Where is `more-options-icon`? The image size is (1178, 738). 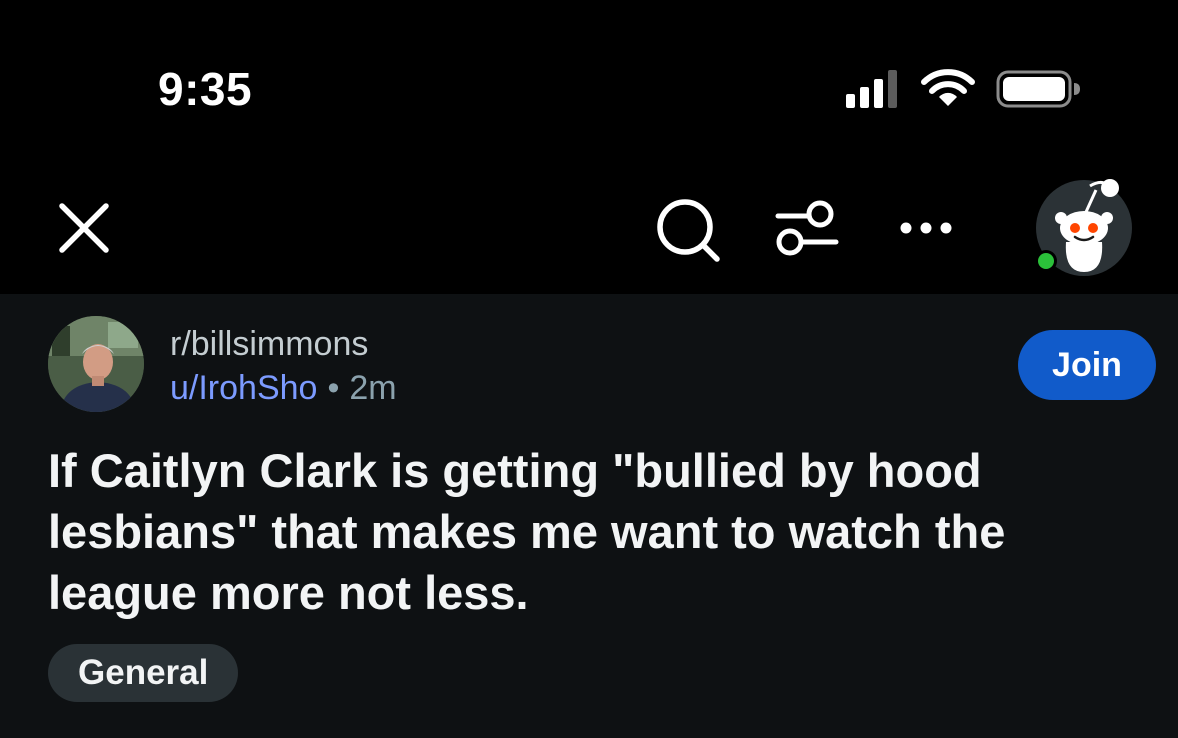 more-options-icon is located at coordinates (926, 228).